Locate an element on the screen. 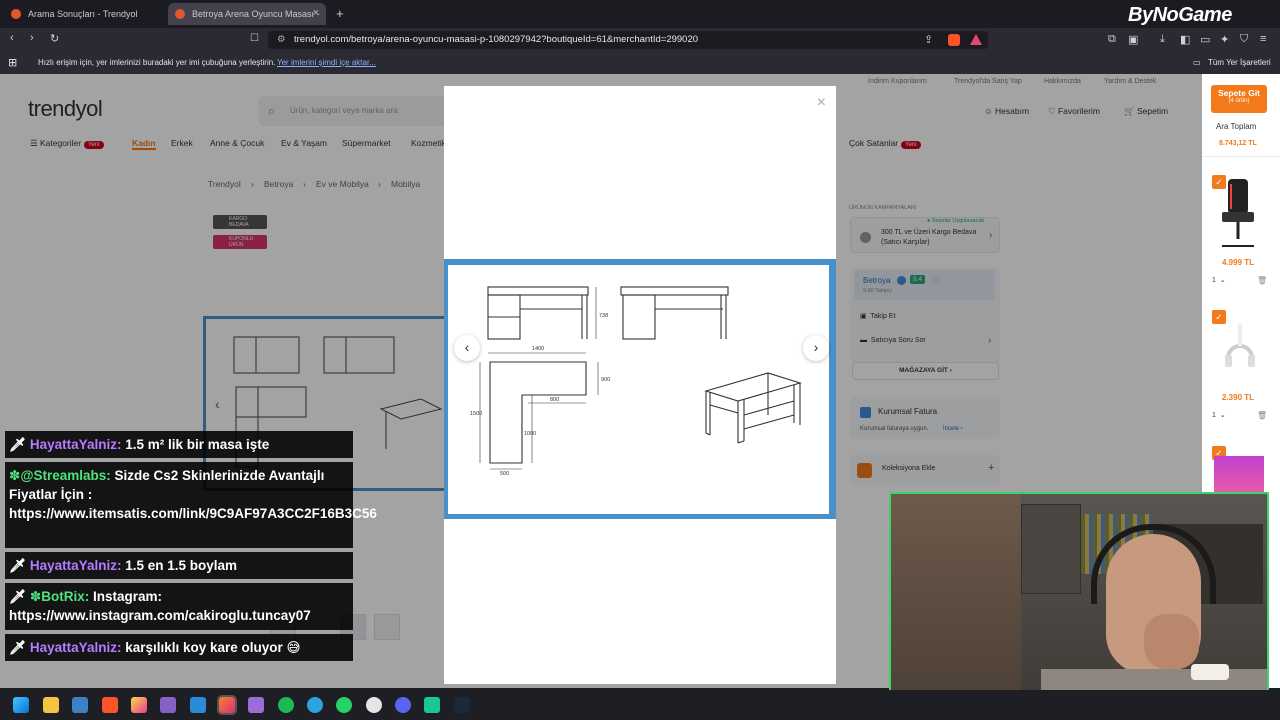  close-icon: × is located at coordinates (821, 103).